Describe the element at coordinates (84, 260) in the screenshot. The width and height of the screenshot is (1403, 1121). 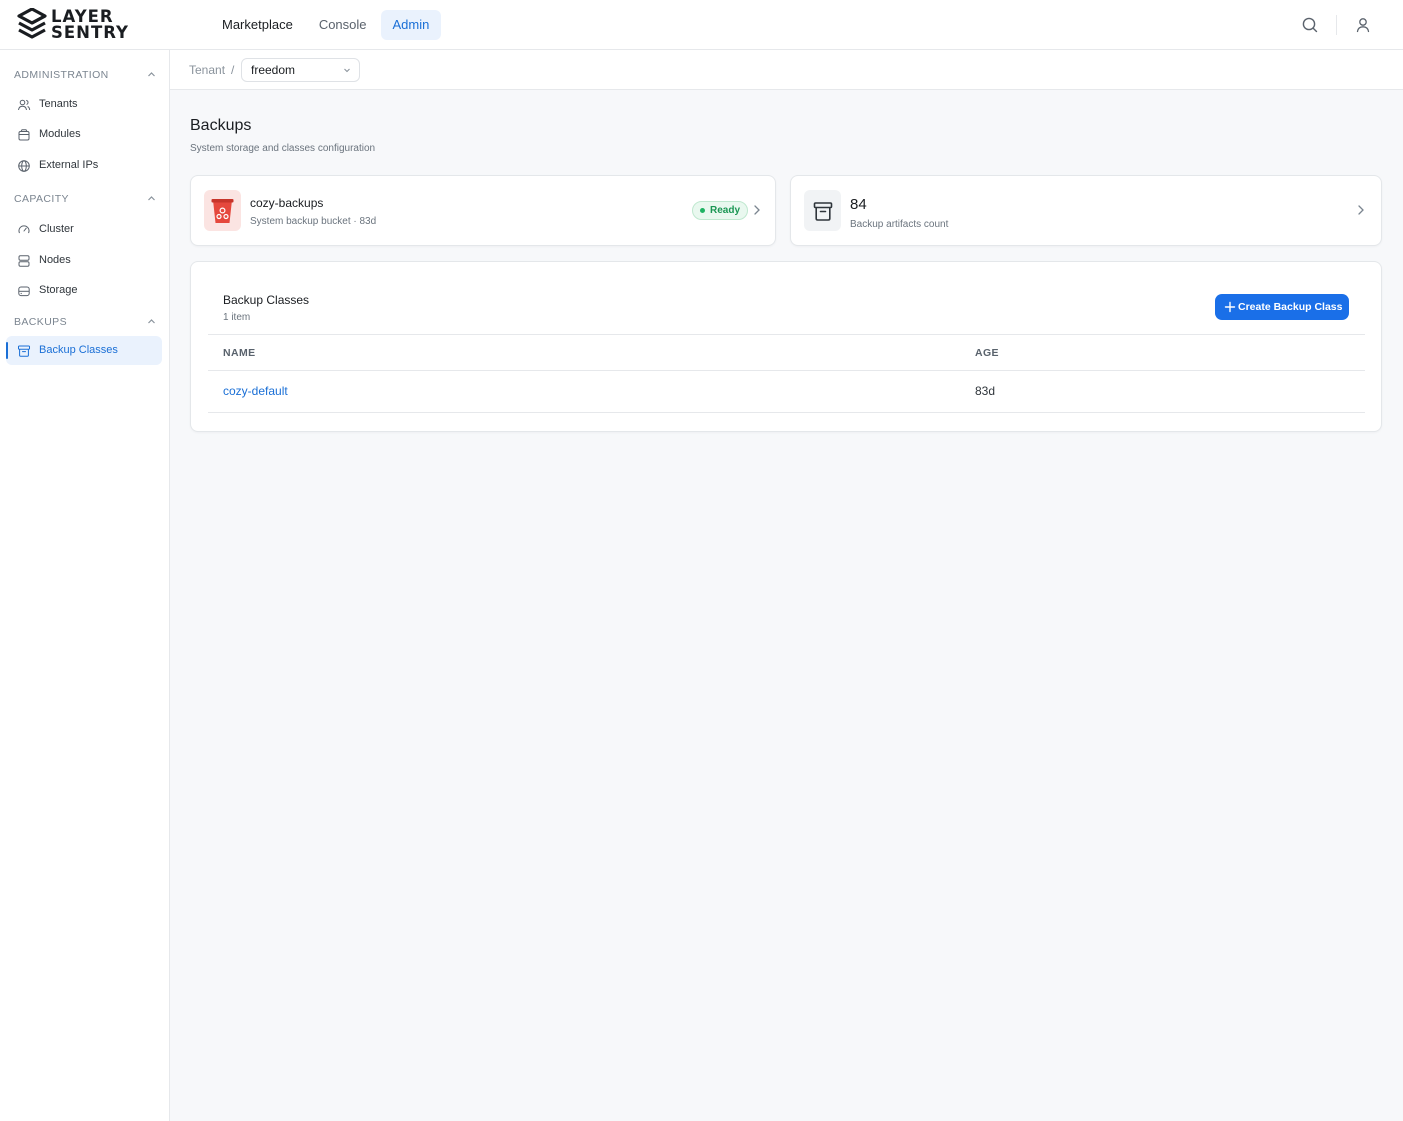
I see `sidebar-item-nodes: Nodes` at that location.